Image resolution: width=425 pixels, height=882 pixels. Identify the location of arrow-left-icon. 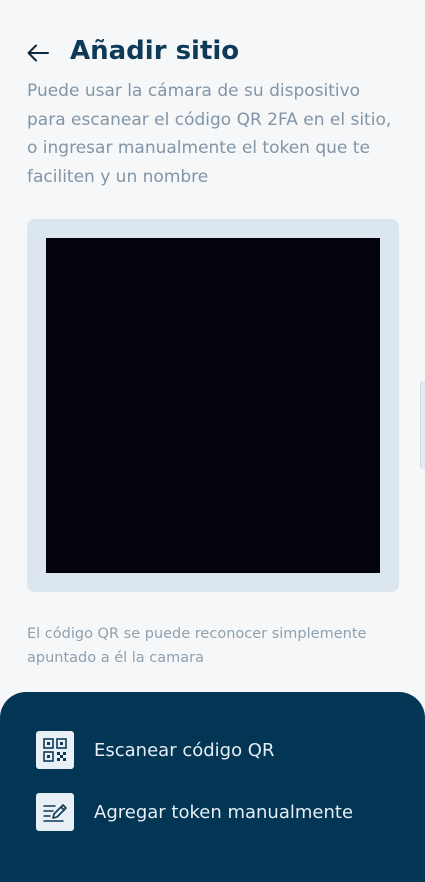
(38, 53).